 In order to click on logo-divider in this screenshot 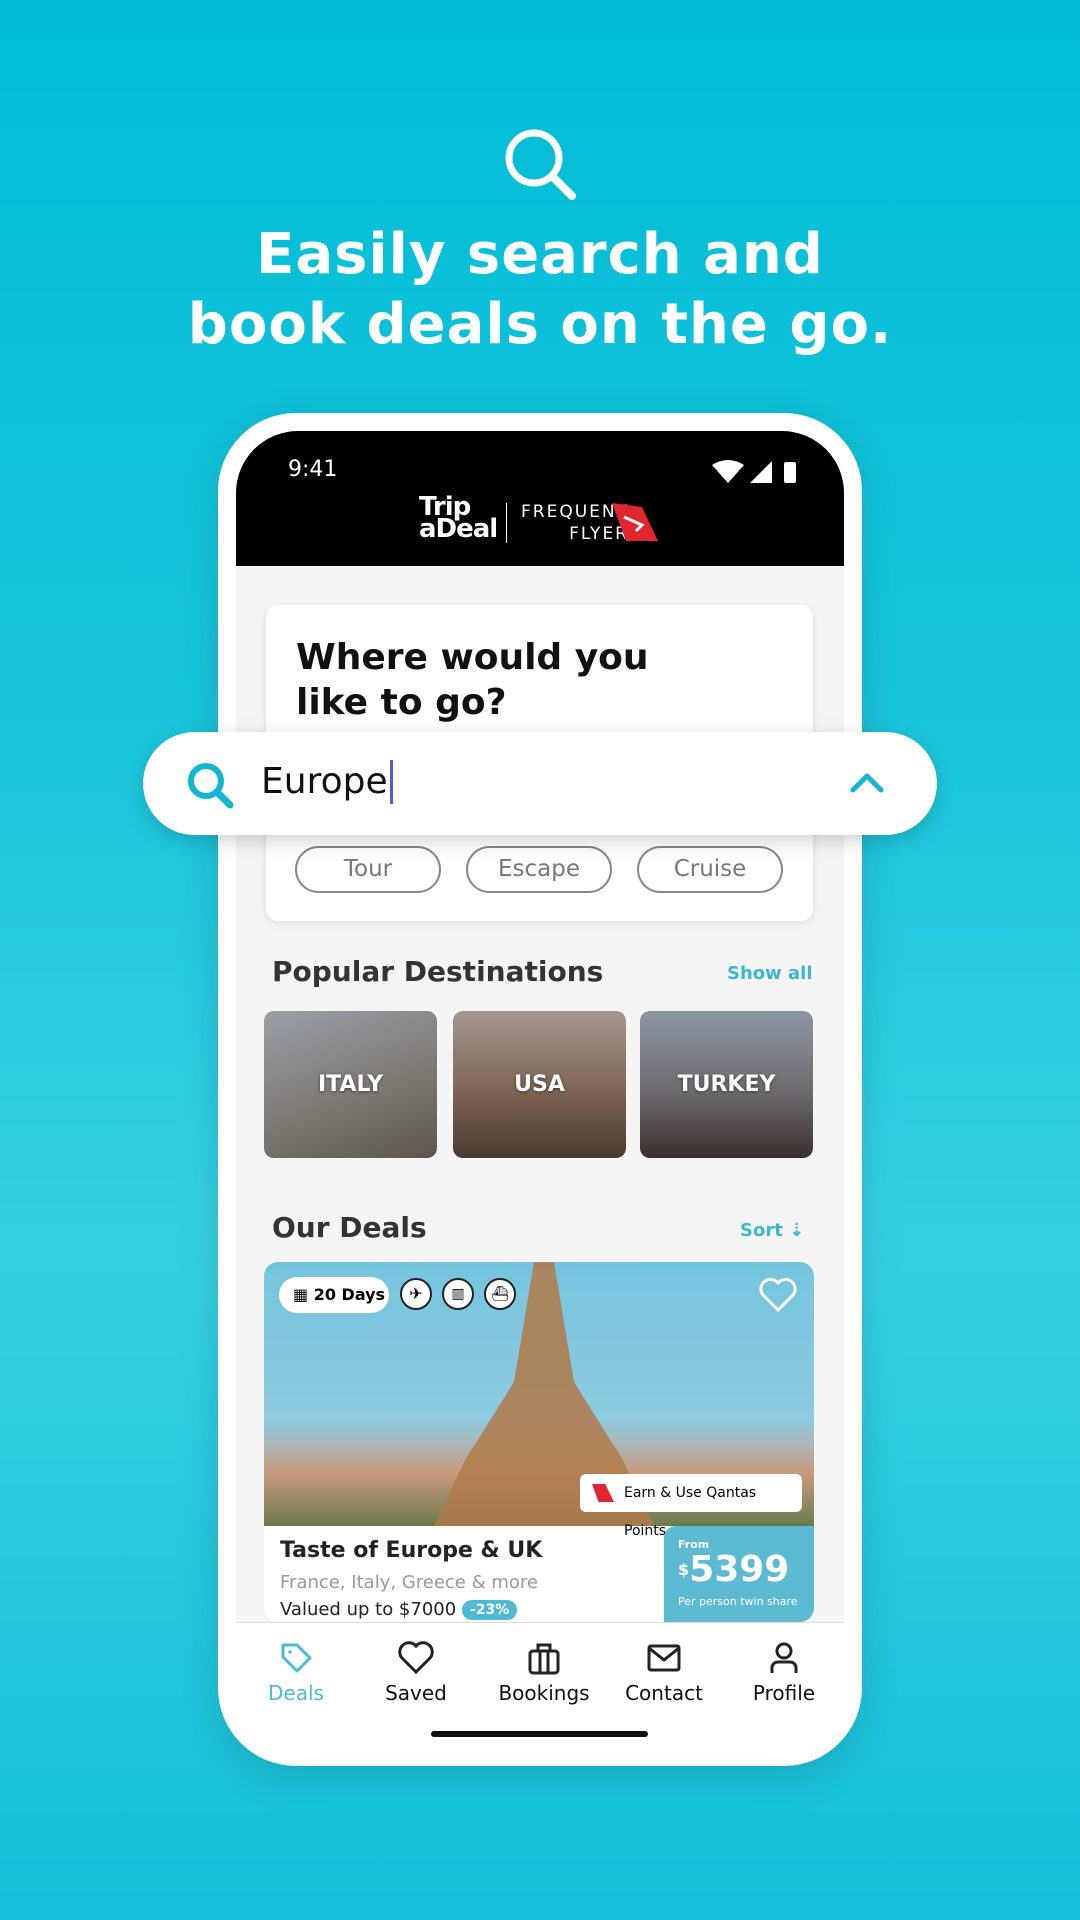, I will do `click(506, 523)`.